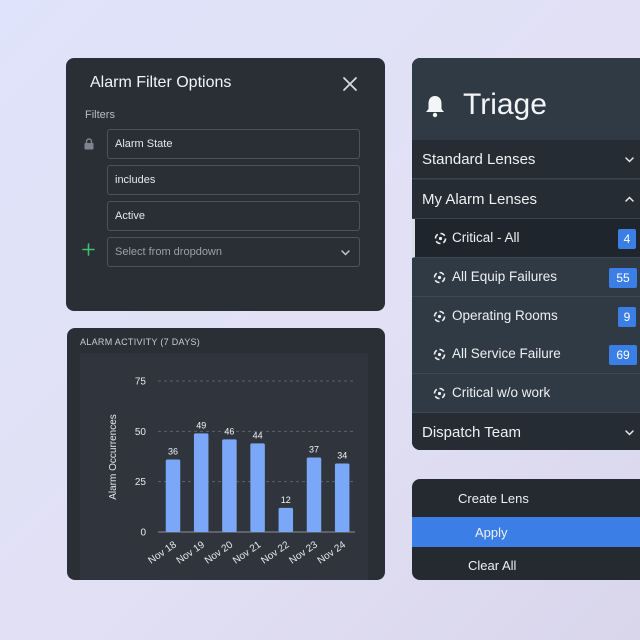 The height and width of the screenshot is (640, 640). I want to click on lens-actions-panel: Create Lens Apply Clear All, so click(526, 529).